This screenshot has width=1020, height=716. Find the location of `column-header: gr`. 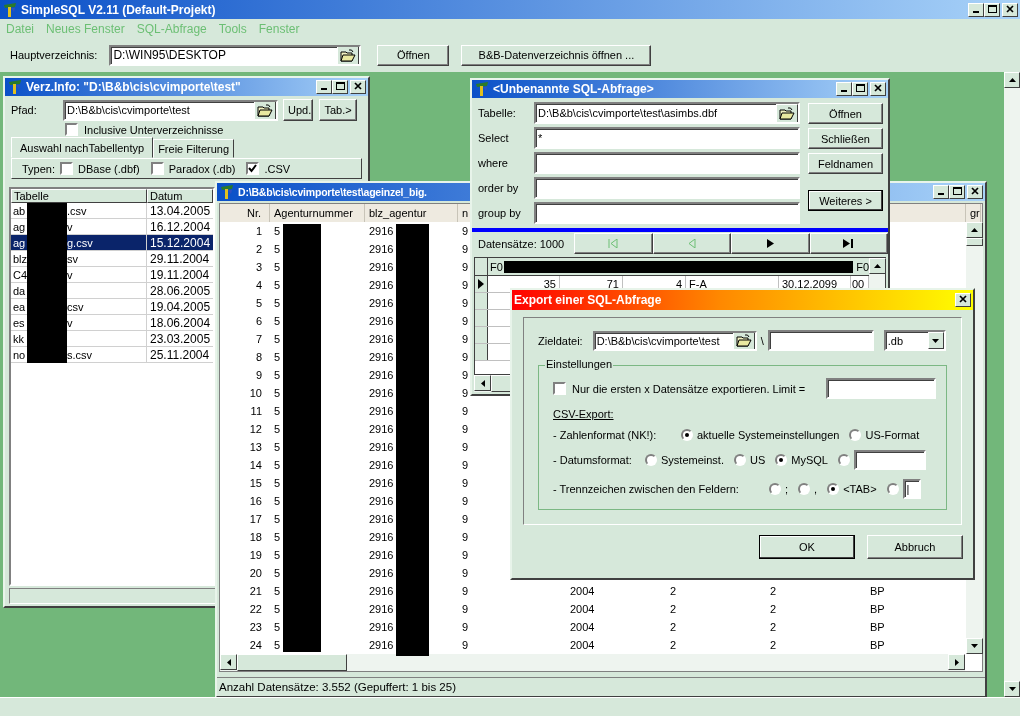

column-header: gr is located at coordinates (975, 213).